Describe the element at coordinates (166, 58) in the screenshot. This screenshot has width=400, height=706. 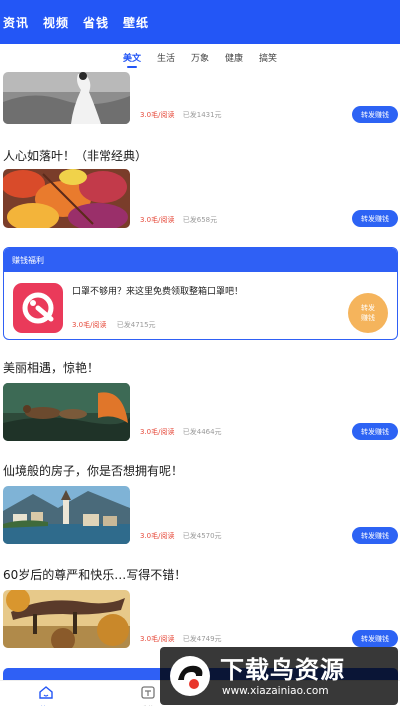
I see `category-tab-life: 生活` at that location.